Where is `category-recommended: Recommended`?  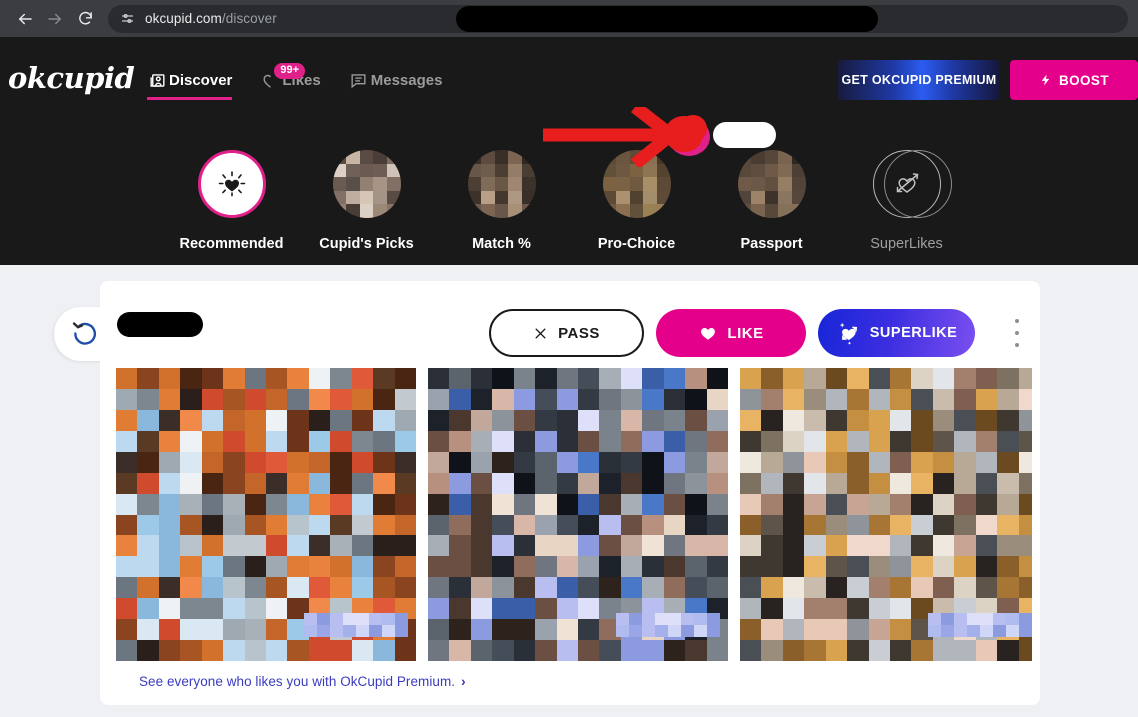 category-recommended: Recommended is located at coordinates (231, 187).